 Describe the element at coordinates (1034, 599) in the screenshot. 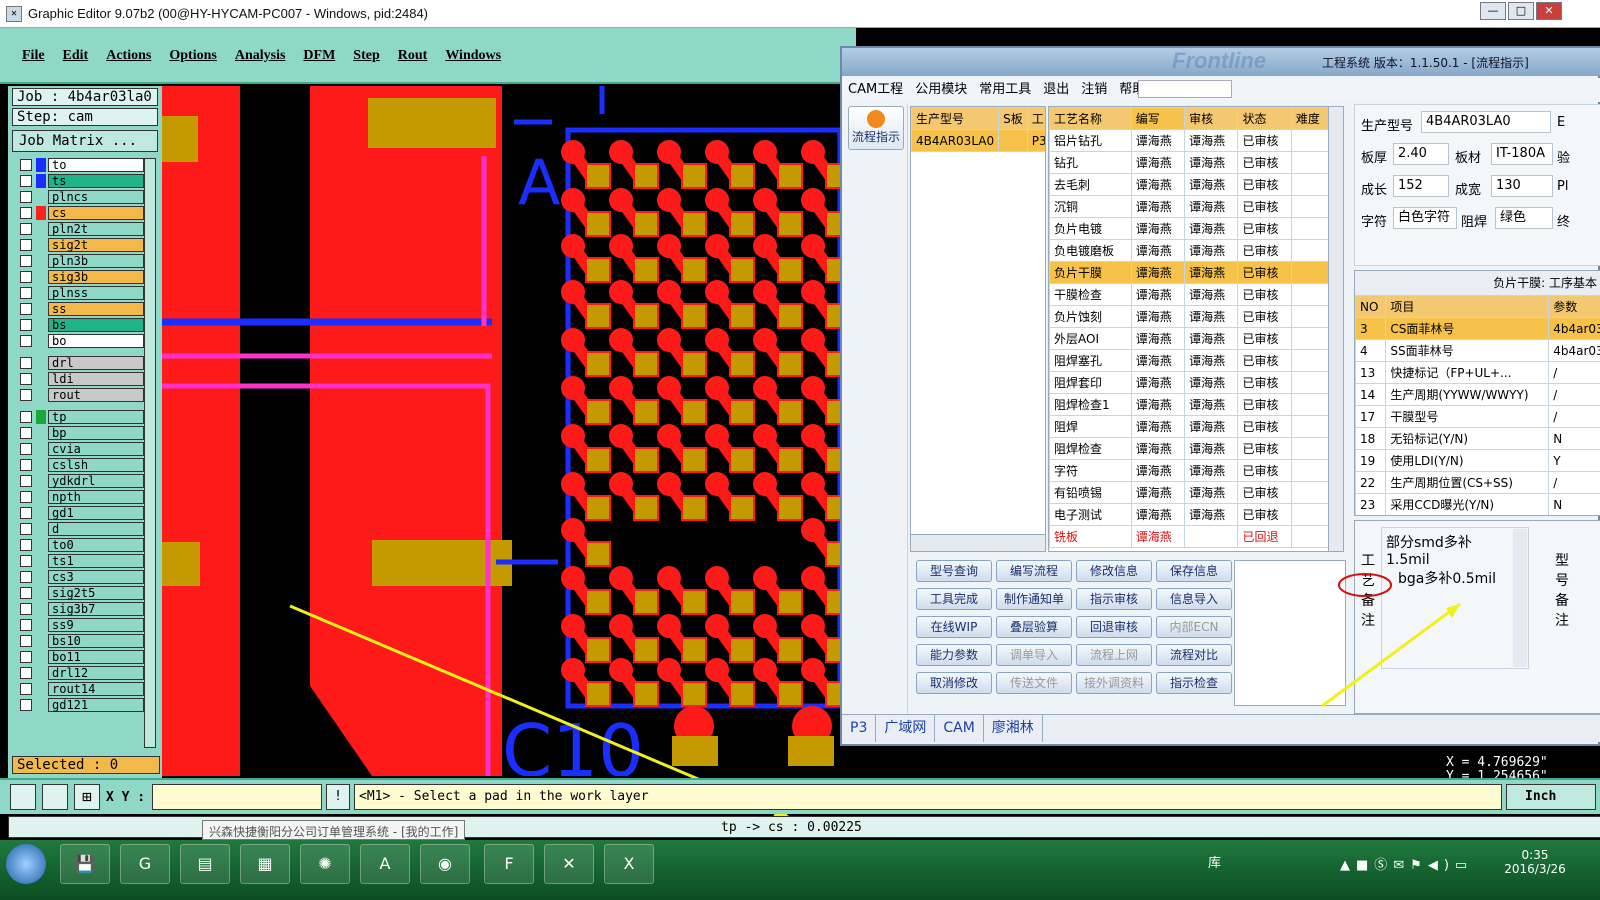

I see `cam-action-button: 制作通知单` at that location.